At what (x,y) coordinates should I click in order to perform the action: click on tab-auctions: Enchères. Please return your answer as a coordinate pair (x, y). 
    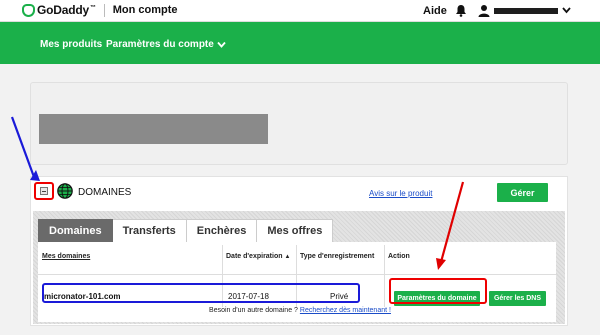
    Looking at the image, I should click on (222, 230).